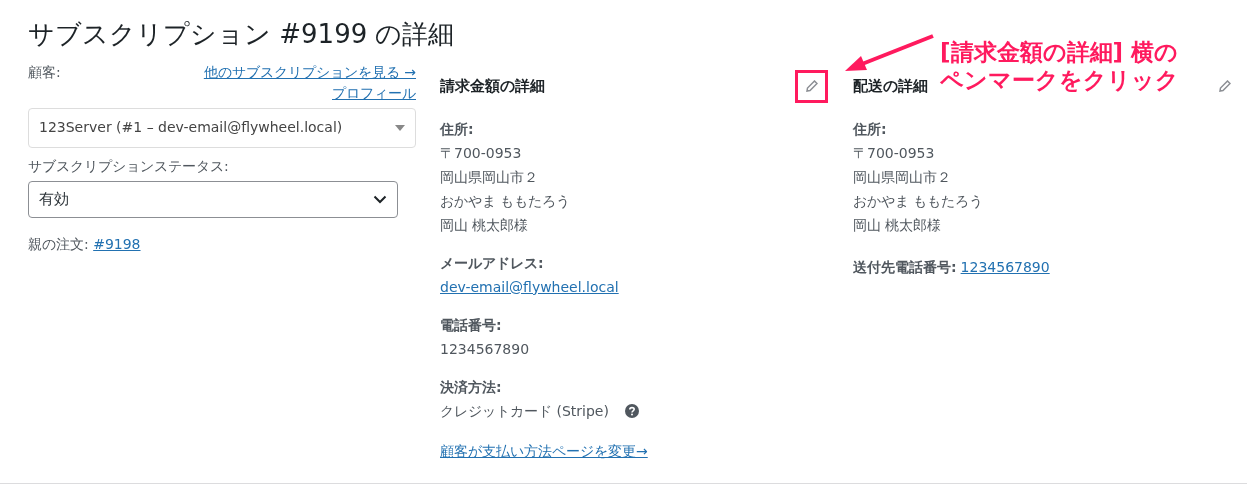 This screenshot has height=485, width=1247. I want to click on field-label: 決済方法:, so click(471, 386).